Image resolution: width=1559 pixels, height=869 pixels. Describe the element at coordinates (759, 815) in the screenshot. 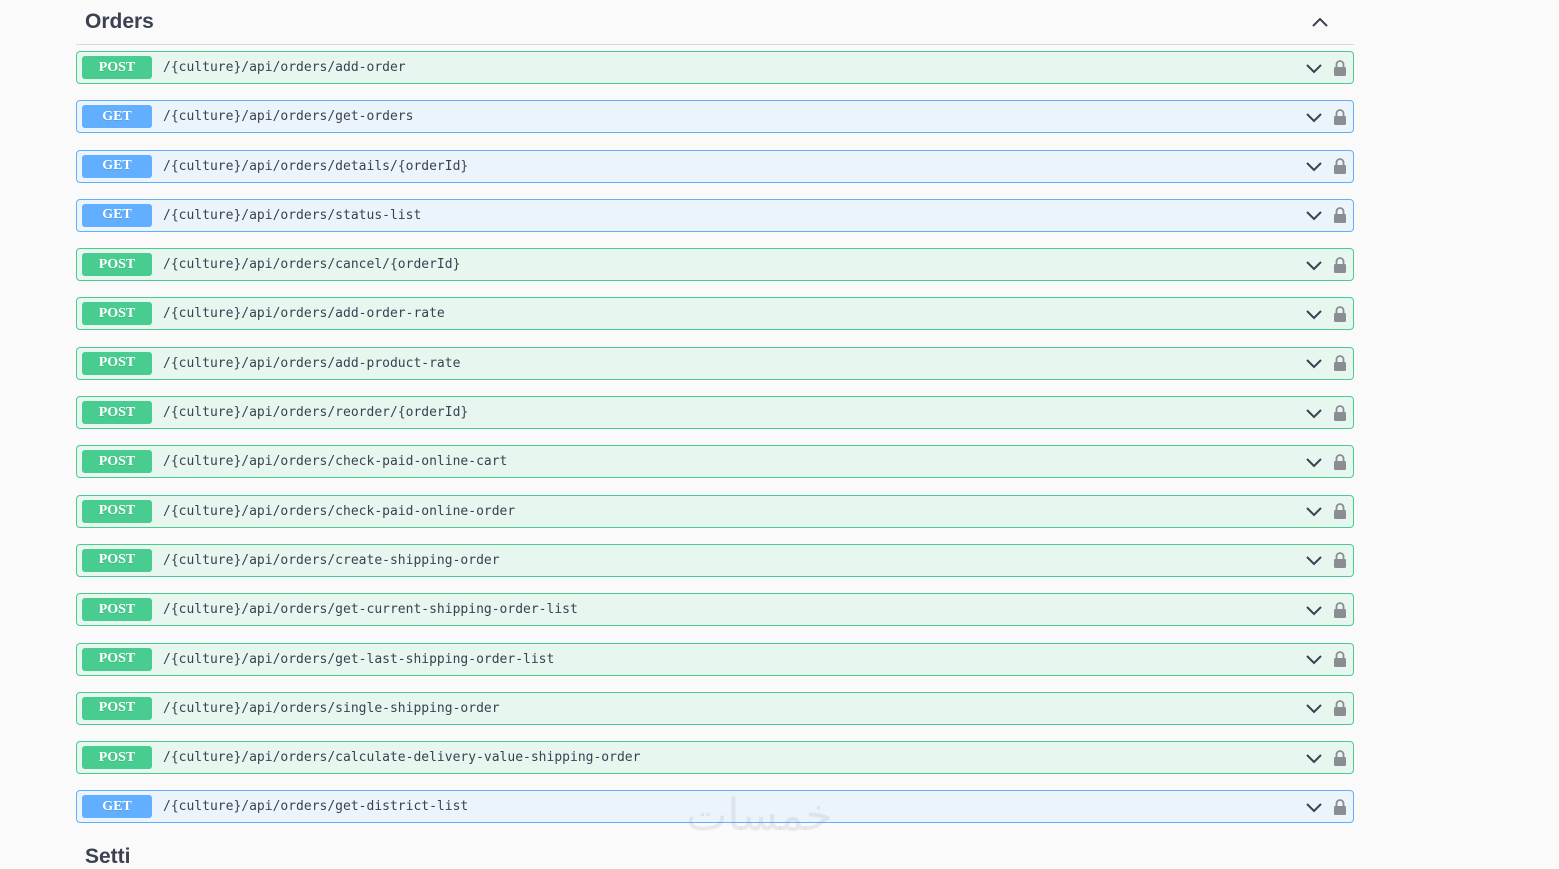

I see `watermark-logo: خمسات` at that location.